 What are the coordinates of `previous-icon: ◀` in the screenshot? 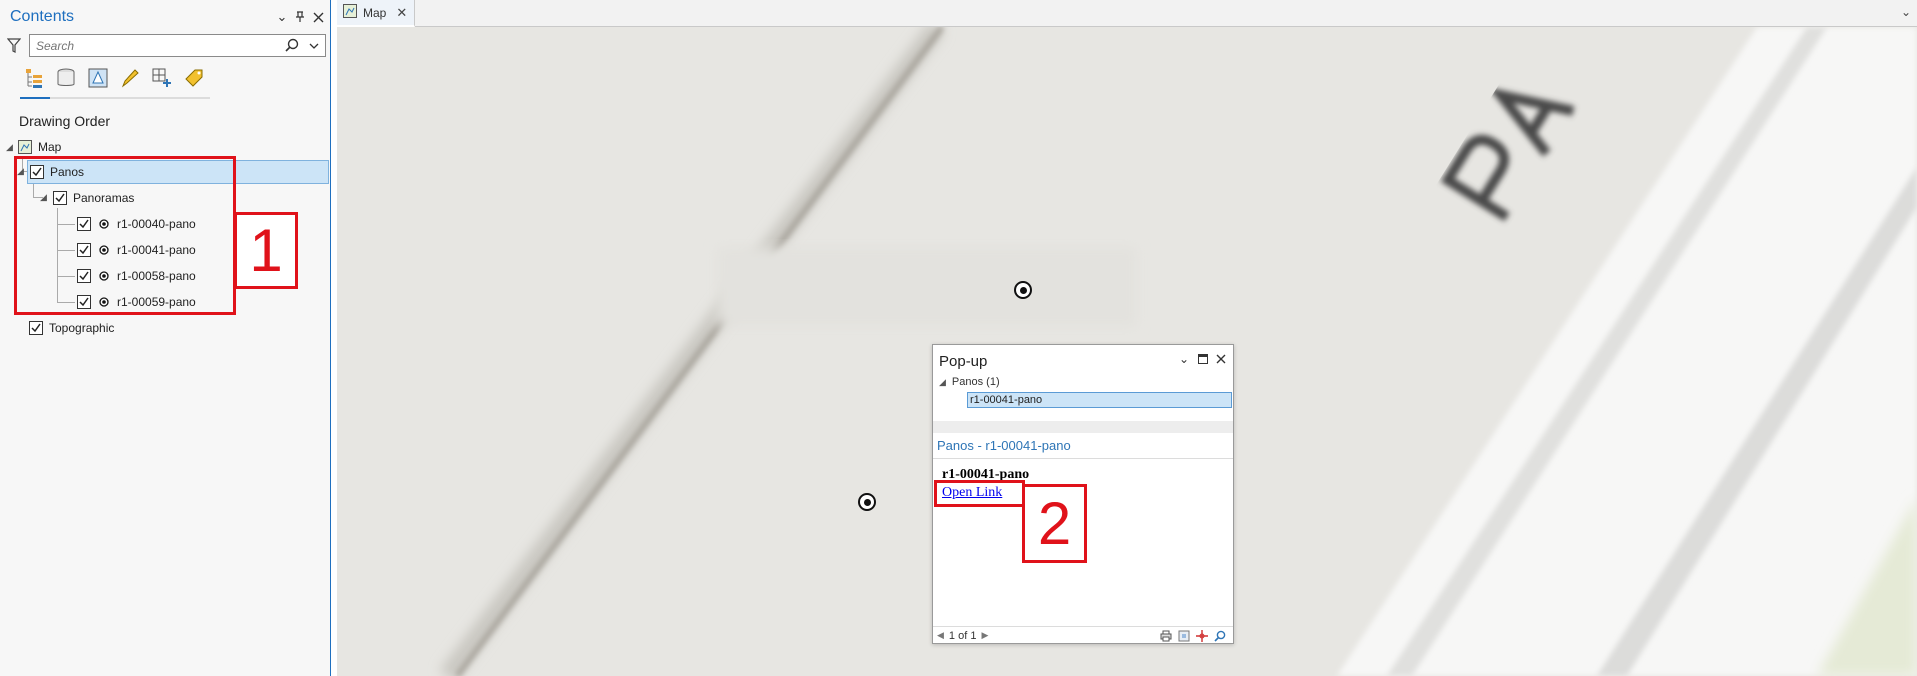 It's located at (940, 635).